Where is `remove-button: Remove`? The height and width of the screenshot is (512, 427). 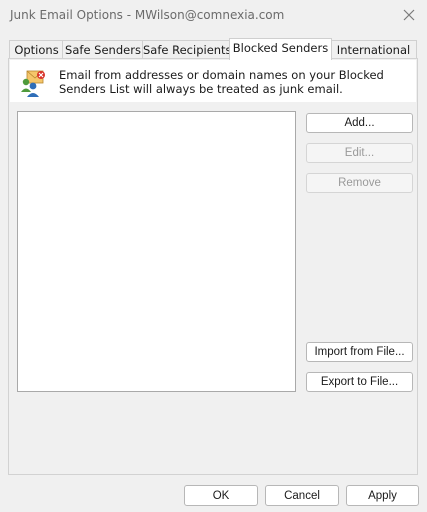 remove-button: Remove is located at coordinates (359, 183).